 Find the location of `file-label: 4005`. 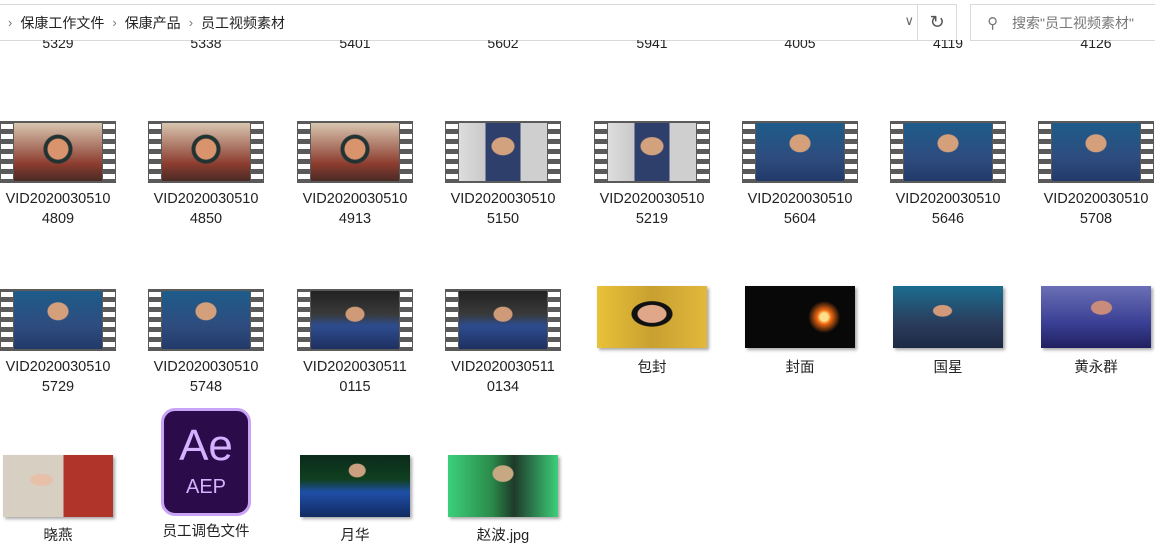

file-label: 4005 is located at coordinates (800, 48).